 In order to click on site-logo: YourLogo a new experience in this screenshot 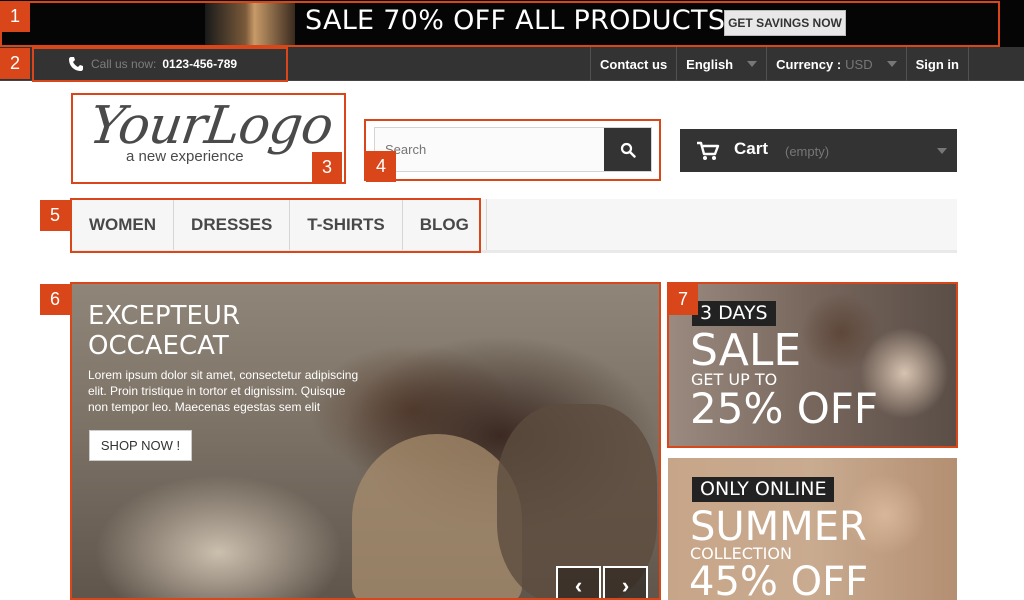, I will do `click(208, 138)`.